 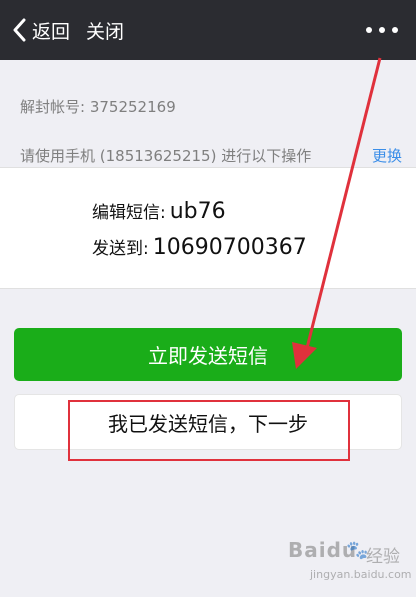 I want to click on close-button: 关闭, so click(x=105, y=30).